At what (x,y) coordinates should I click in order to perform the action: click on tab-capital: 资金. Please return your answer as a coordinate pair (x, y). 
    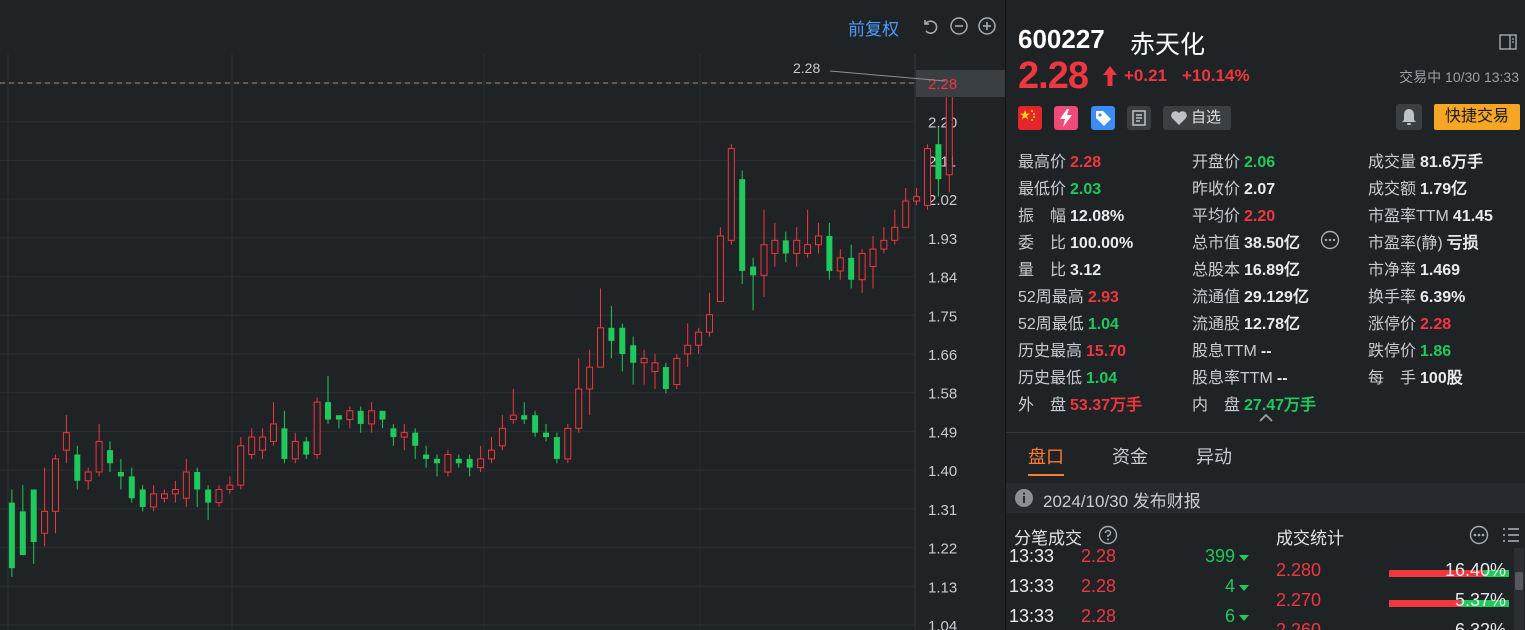
    Looking at the image, I should click on (1130, 456).